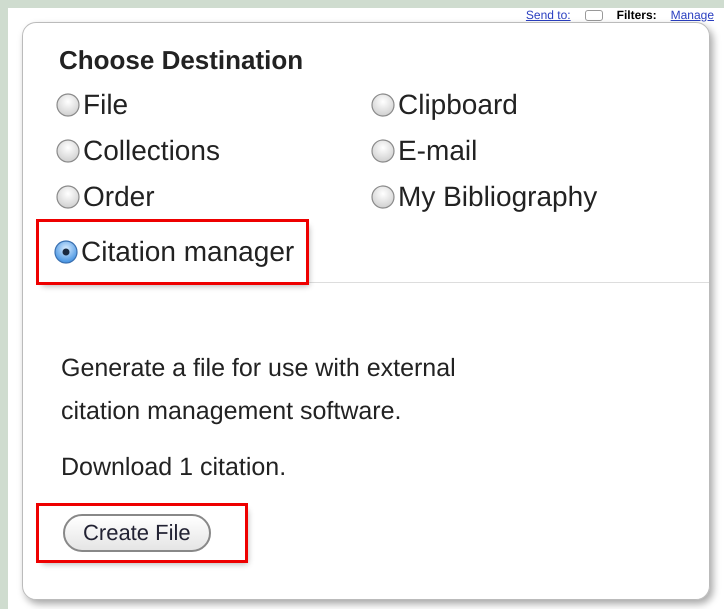  I want to click on option-label: Collections, so click(151, 151).